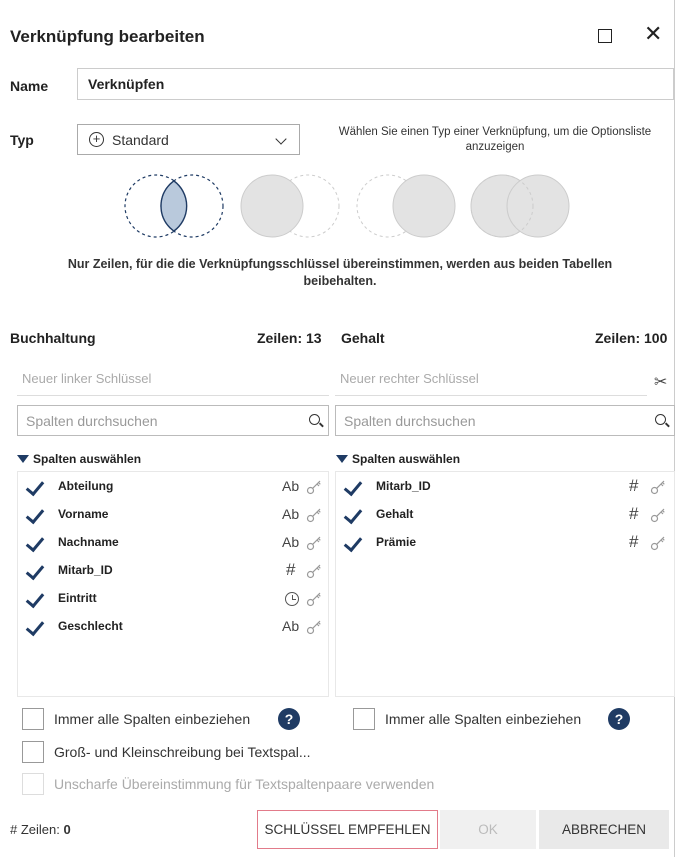 The height and width of the screenshot is (857, 675). I want to click on cancel-button: ABBRECHEN, so click(604, 829).